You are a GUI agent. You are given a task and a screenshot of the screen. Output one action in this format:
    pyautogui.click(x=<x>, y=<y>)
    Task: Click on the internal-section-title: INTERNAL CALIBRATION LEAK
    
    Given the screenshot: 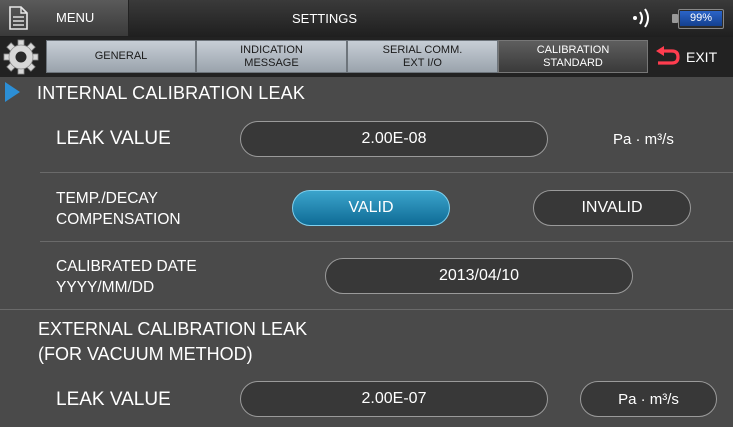 What is the action you would take?
    pyautogui.click(x=171, y=93)
    